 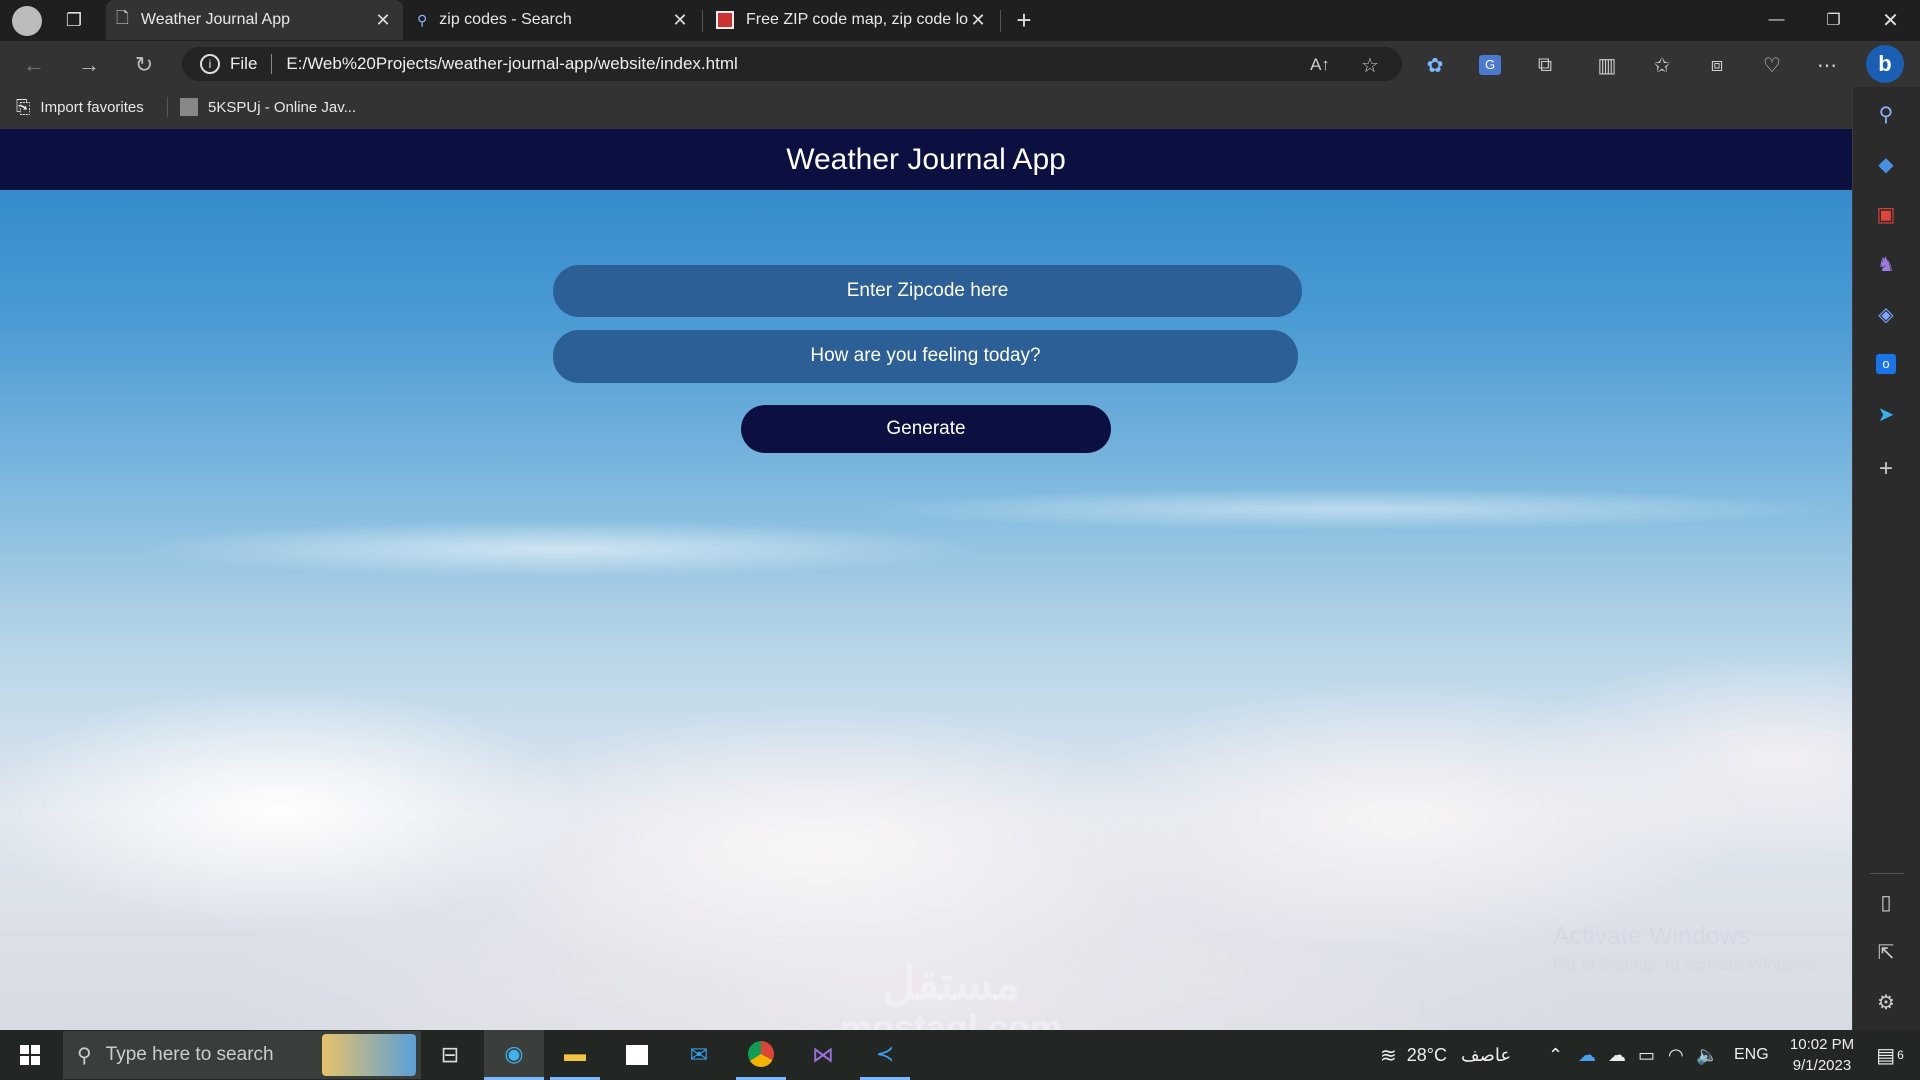 I want to click on tab-title: Free ZIP code map, zip code look, so click(x=857, y=19).